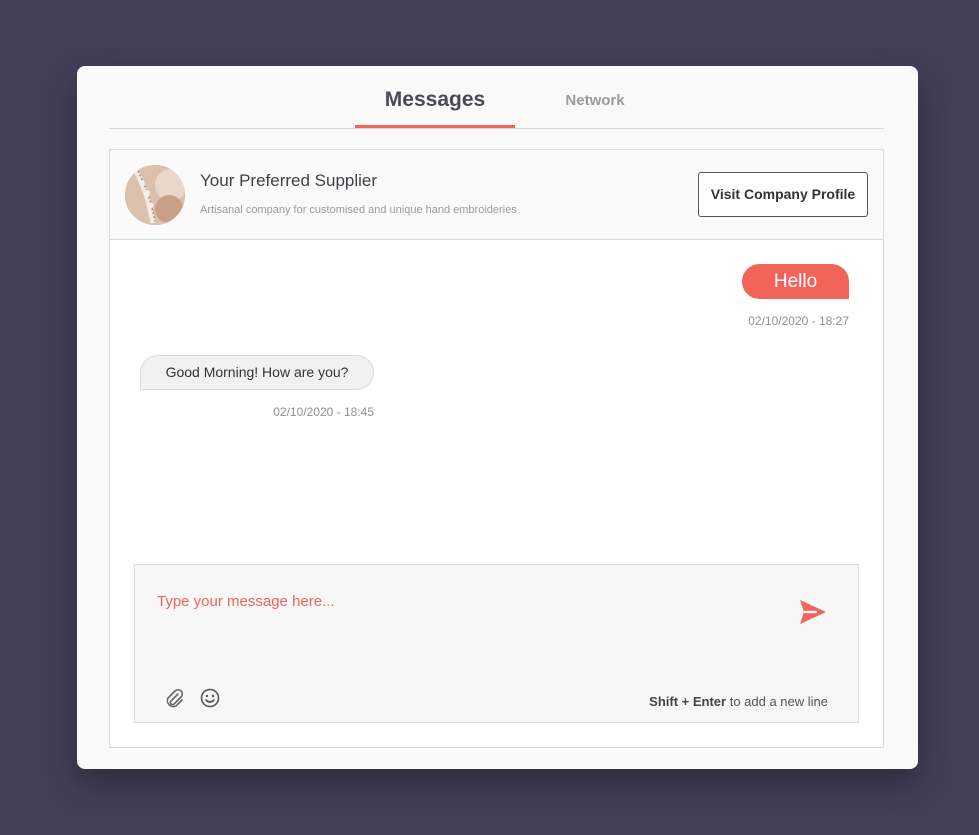  Describe the element at coordinates (457, 601) in the screenshot. I see `message-input` at that location.